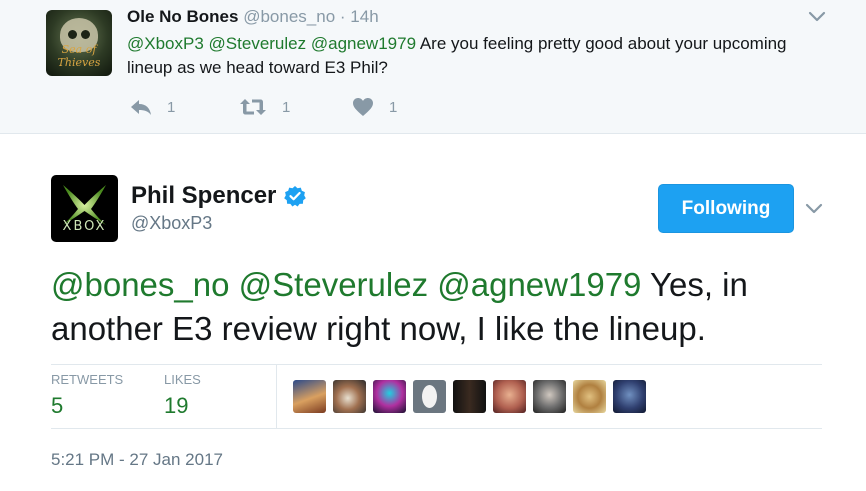  I want to click on avatar: Sea of Thieves, so click(79, 43).